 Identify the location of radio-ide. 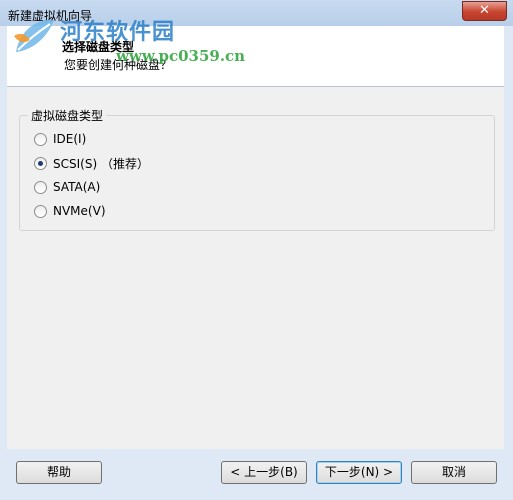
(40, 139).